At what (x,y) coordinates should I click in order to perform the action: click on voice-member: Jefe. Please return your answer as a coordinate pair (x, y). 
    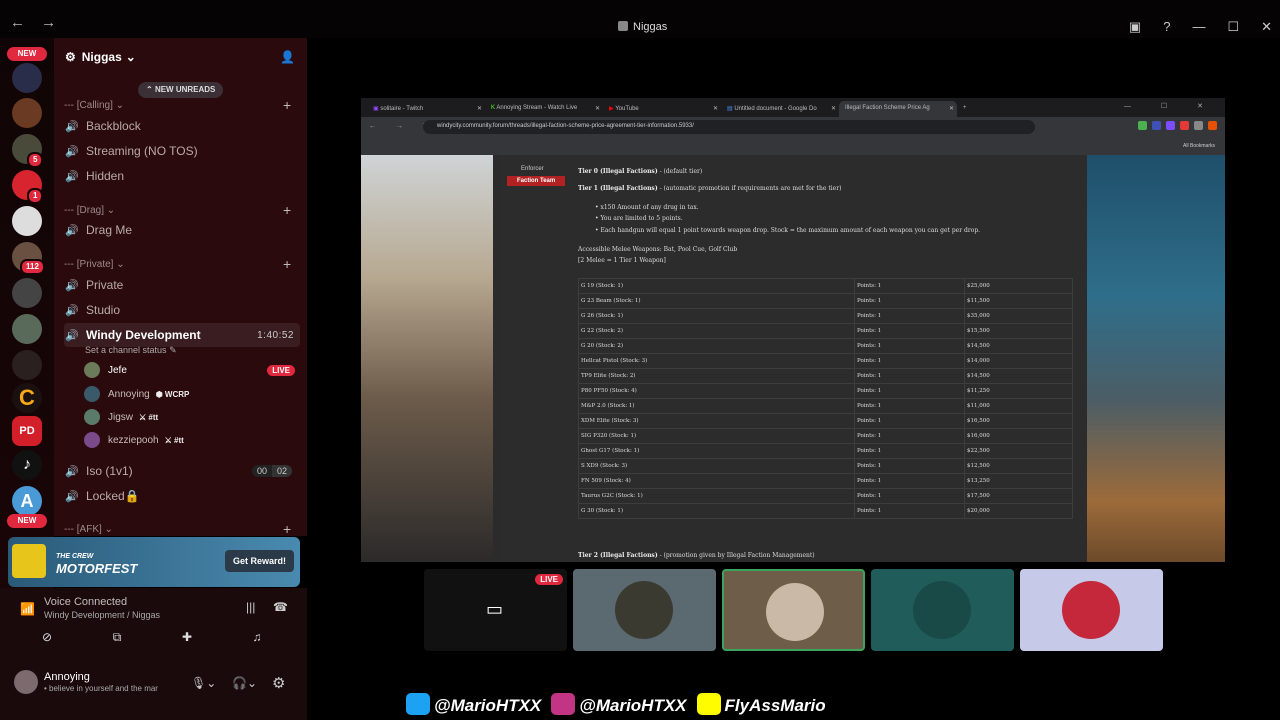
    Looking at the image, I should click on (105, 370).